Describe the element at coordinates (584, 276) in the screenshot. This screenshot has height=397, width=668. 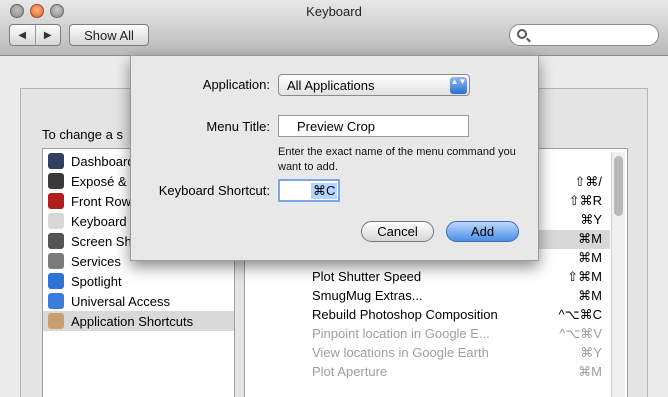
I see `shortcut-keys: ⇧⌘M` at that location.